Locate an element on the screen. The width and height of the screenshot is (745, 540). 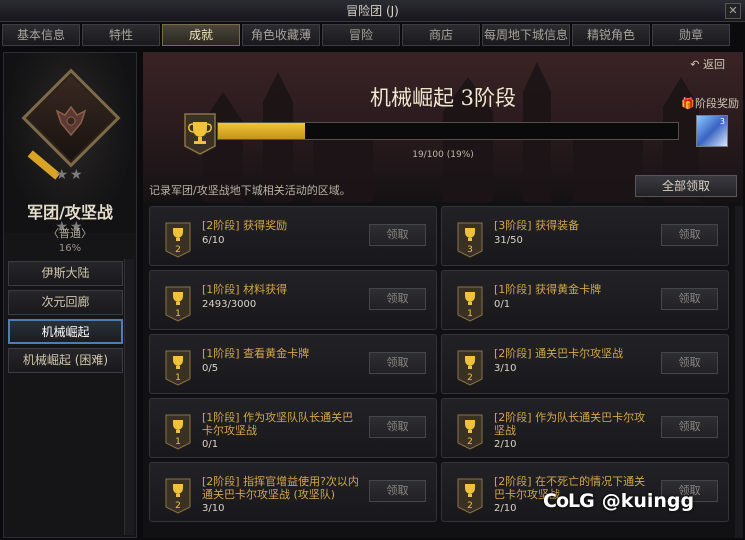
watermark: CoLG @kuingg is located at coordinates (618, 501).